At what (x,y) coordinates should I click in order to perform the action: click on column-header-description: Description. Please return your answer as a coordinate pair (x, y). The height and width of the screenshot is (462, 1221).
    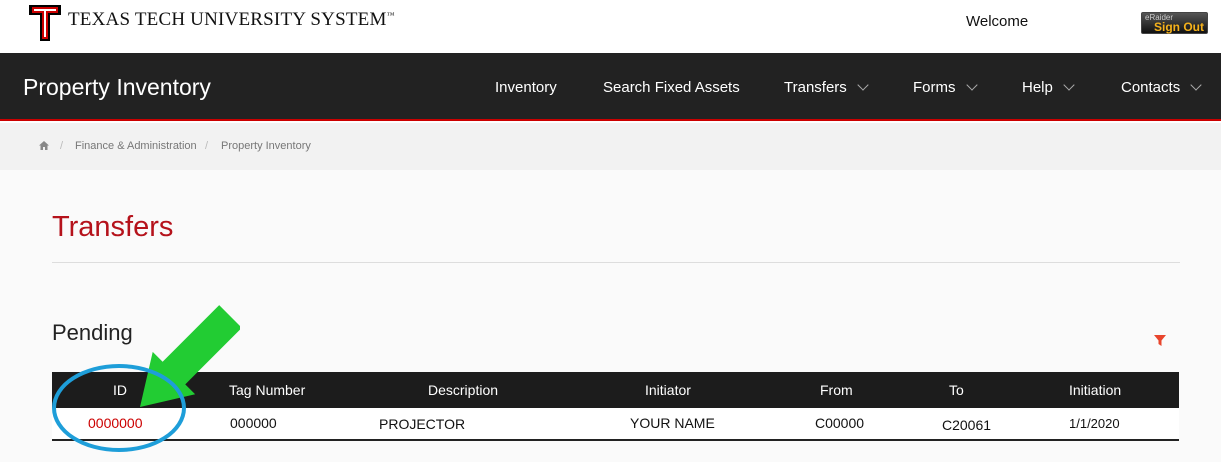
    Looking at the image, I should click on (463, 390).